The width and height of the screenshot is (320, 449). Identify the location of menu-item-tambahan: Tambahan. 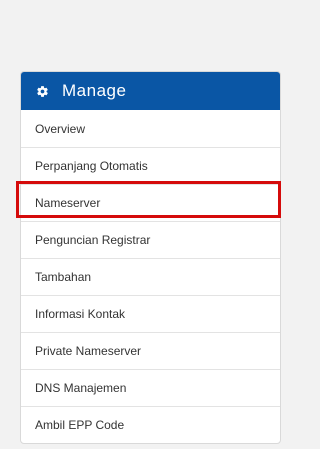
(150, 276).